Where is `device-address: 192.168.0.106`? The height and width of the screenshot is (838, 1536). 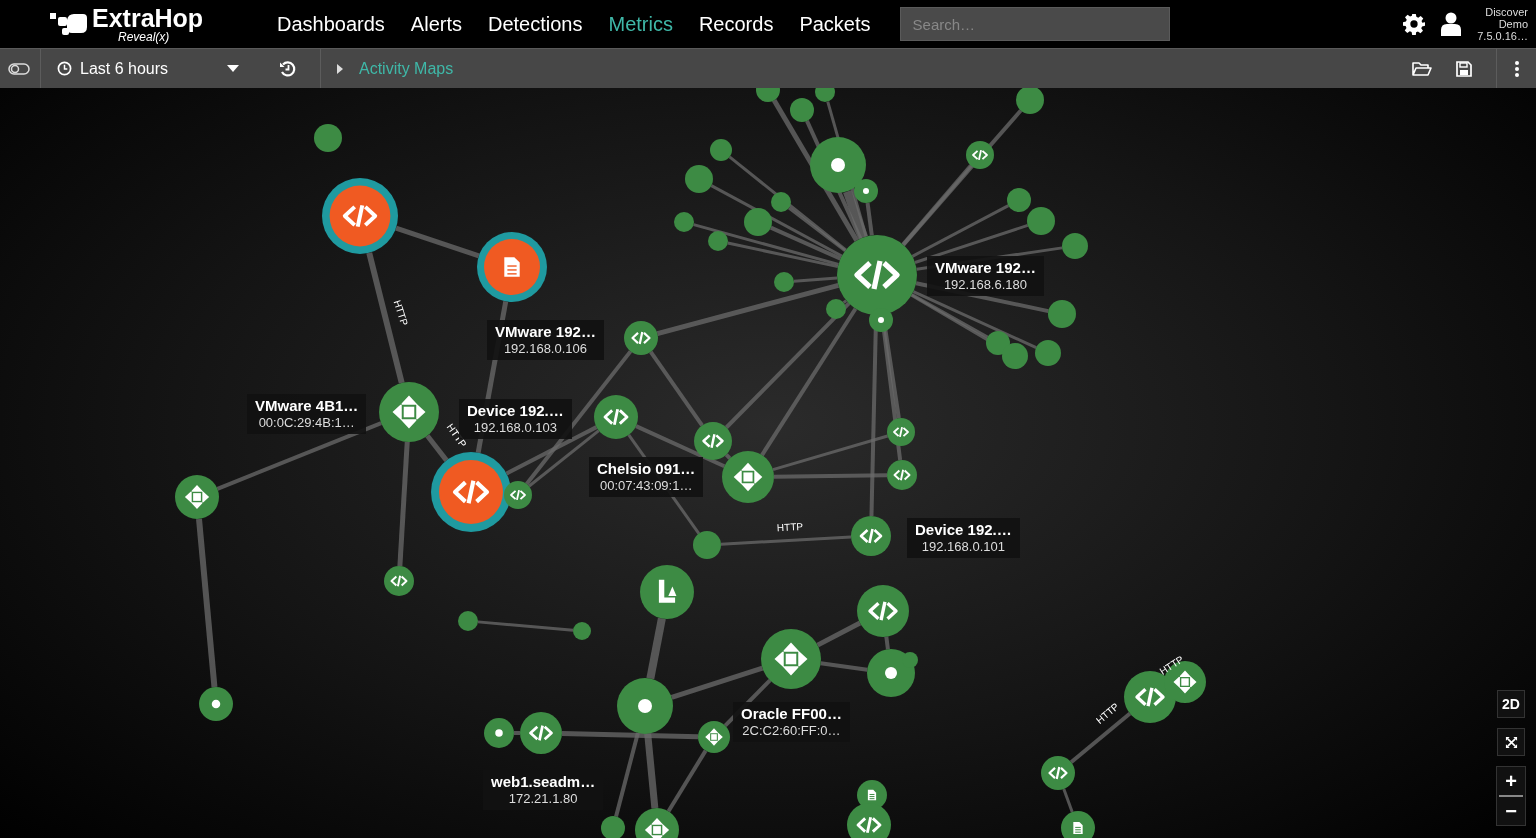 device-address: 192.168.0.106 is located at coordinates (545, 349).